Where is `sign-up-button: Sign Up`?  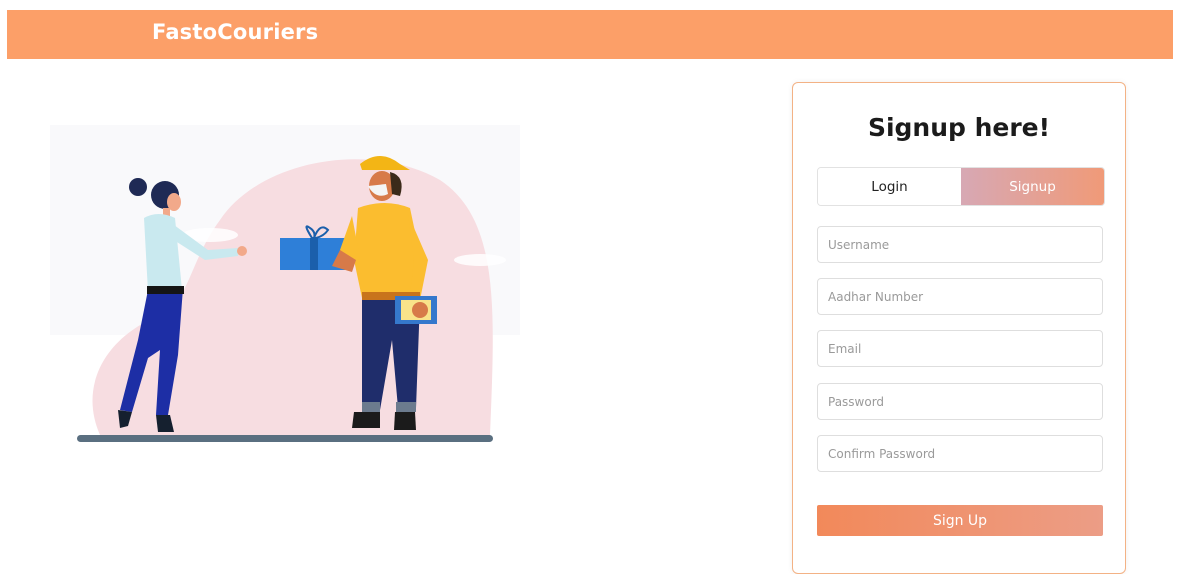 sign-up-button: Sign Up is located at coordinates (960, 520).